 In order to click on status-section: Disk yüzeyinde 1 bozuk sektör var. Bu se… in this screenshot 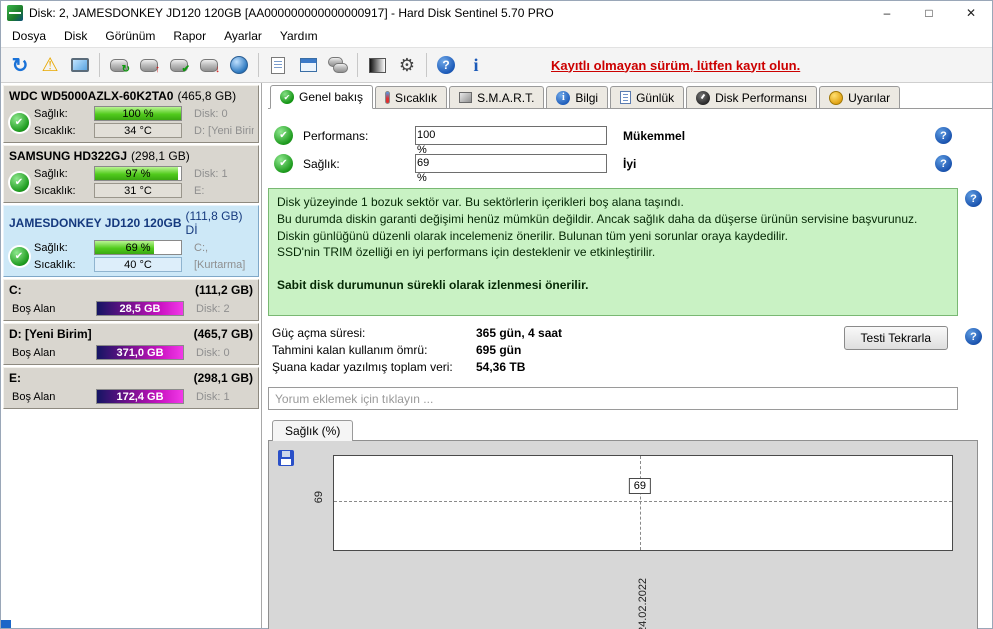, I will do `click(628, 252)`.